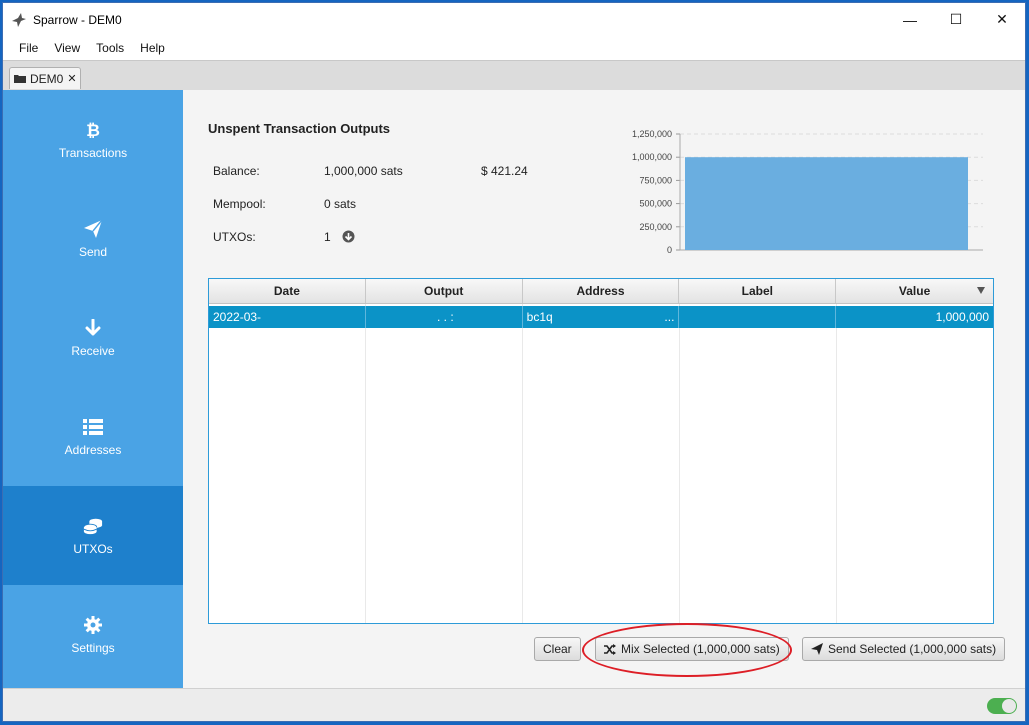 The height and width of the screenshot is (725, 1029). What do you see at coordinates (758, 317) in the screenshot?
I see `cell-label` at bounding box center [758, 317].